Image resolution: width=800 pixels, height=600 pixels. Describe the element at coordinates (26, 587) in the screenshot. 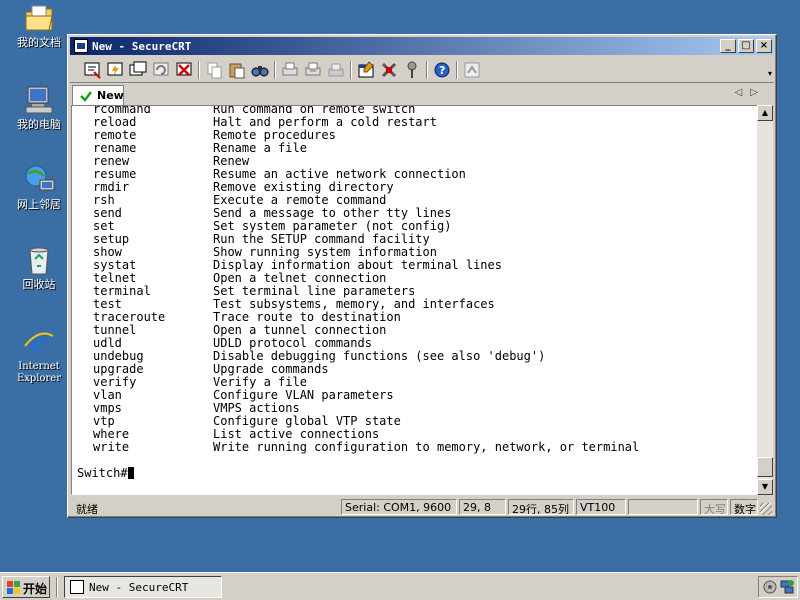

I see `start-button: 开始` at that location.